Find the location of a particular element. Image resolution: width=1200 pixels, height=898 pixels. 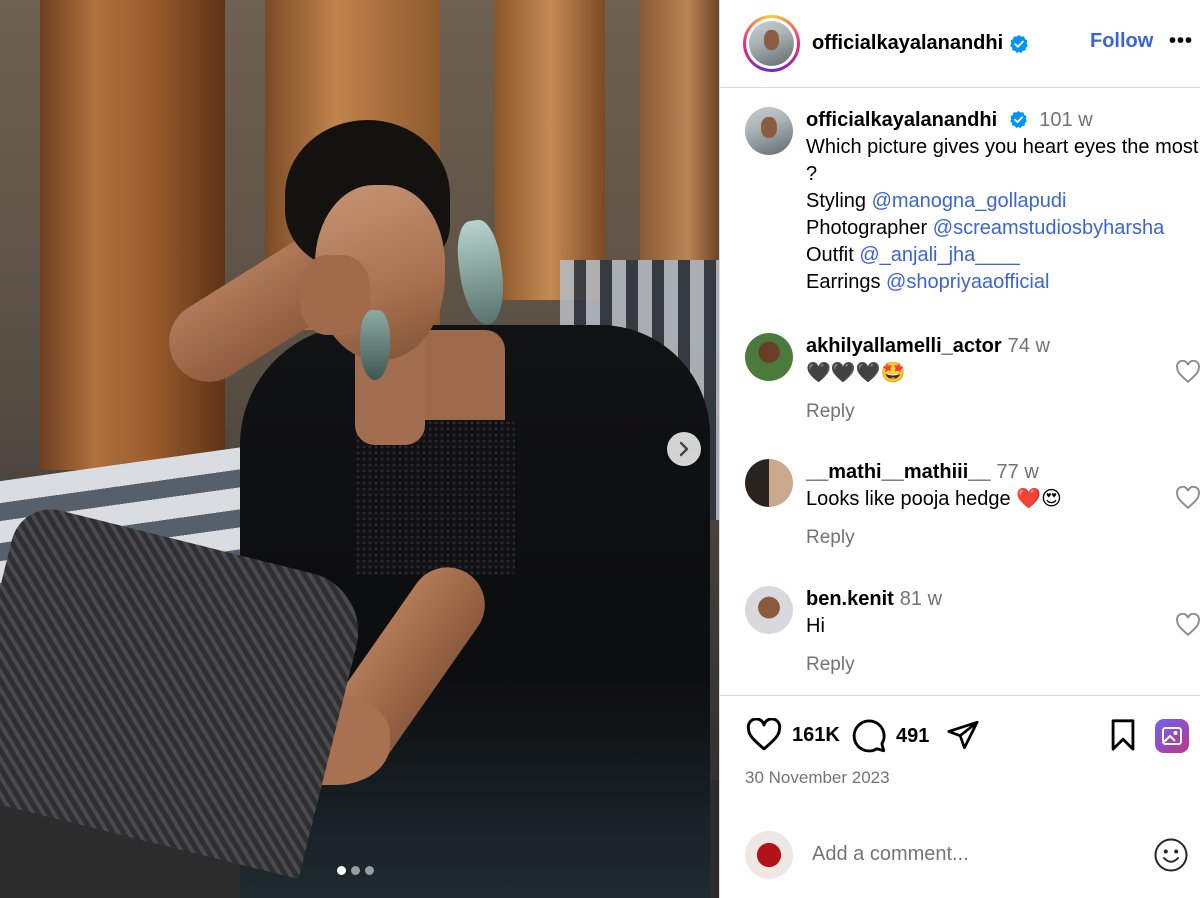

comment-text: Looks like pooja hedge ❤️😍 is located at coordinates (934, 499).